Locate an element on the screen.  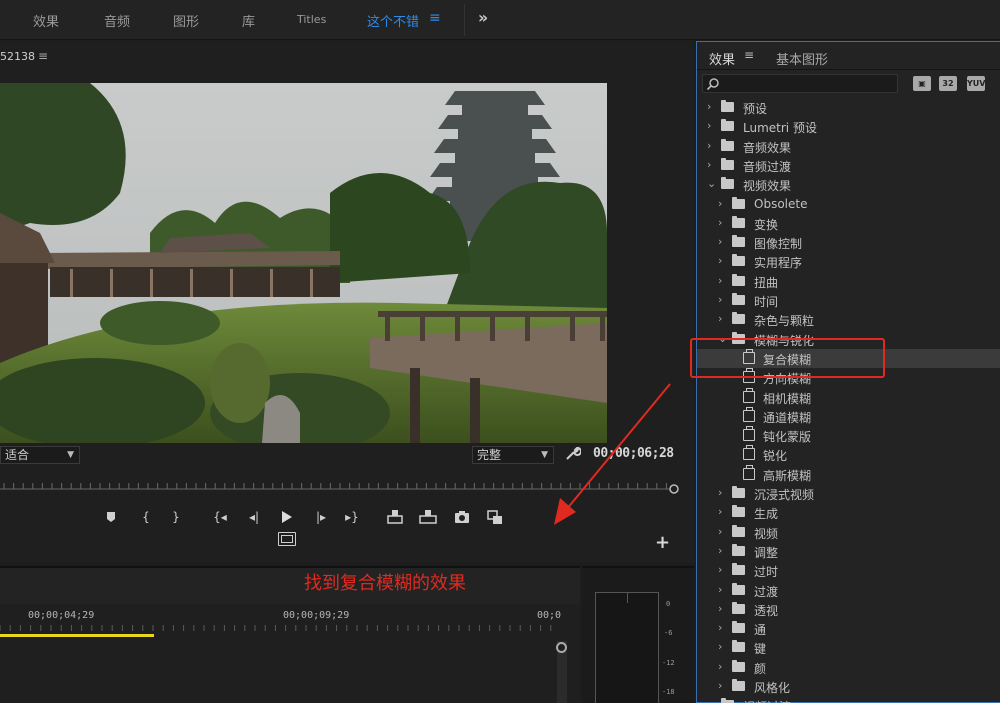
extract-icon is located at coordinates (428, 517).